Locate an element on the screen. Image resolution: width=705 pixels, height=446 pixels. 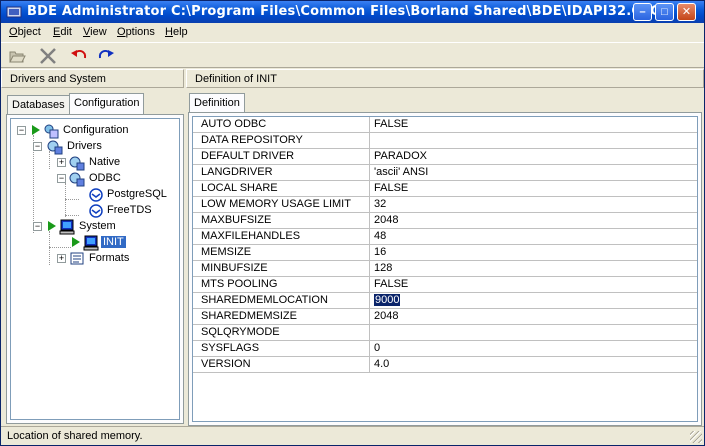
menu-options-accel: O is located at coordinates (121, 32).